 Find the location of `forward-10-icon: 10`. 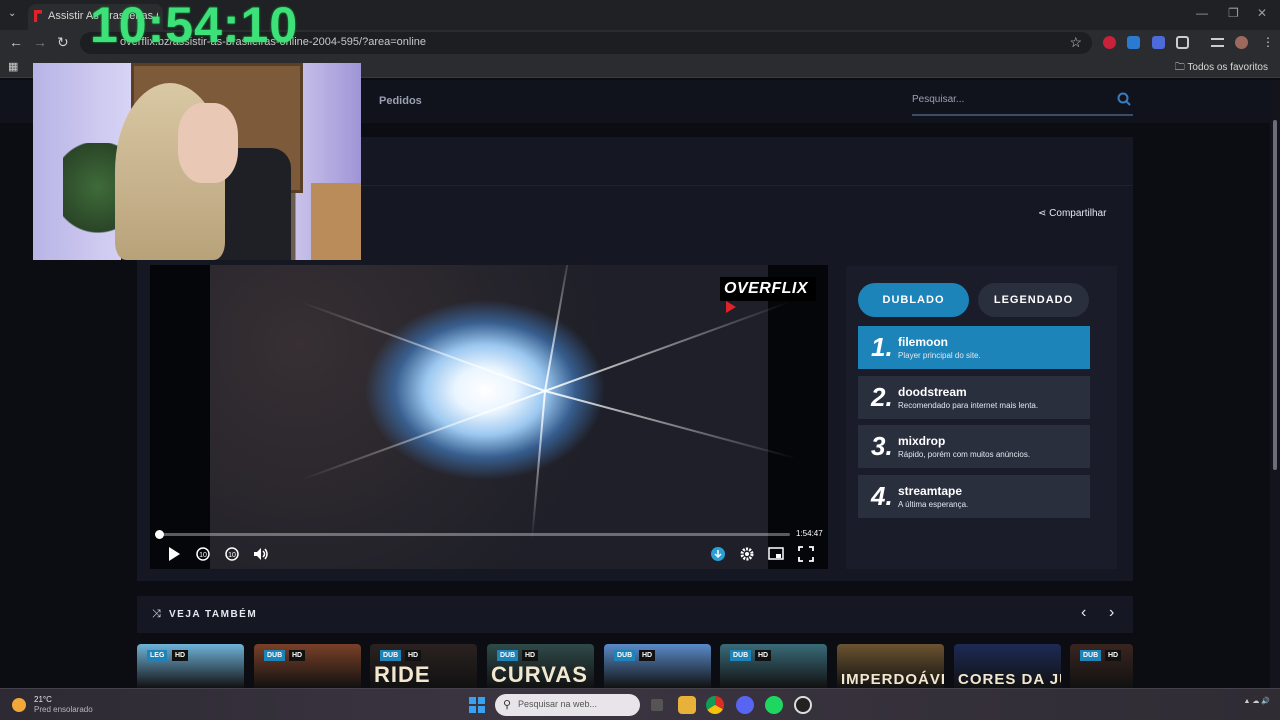

forward-10-icon: 10 is located at coordinates (232, 554).